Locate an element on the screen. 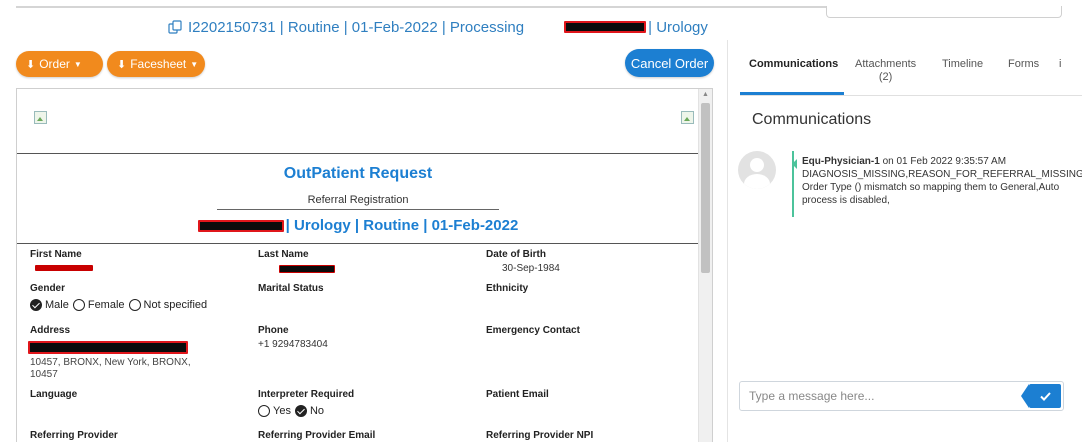 Image resolution: width=1082 pixels, height=442 pixels. redacted-address-line is located at coordinates (108, 347).